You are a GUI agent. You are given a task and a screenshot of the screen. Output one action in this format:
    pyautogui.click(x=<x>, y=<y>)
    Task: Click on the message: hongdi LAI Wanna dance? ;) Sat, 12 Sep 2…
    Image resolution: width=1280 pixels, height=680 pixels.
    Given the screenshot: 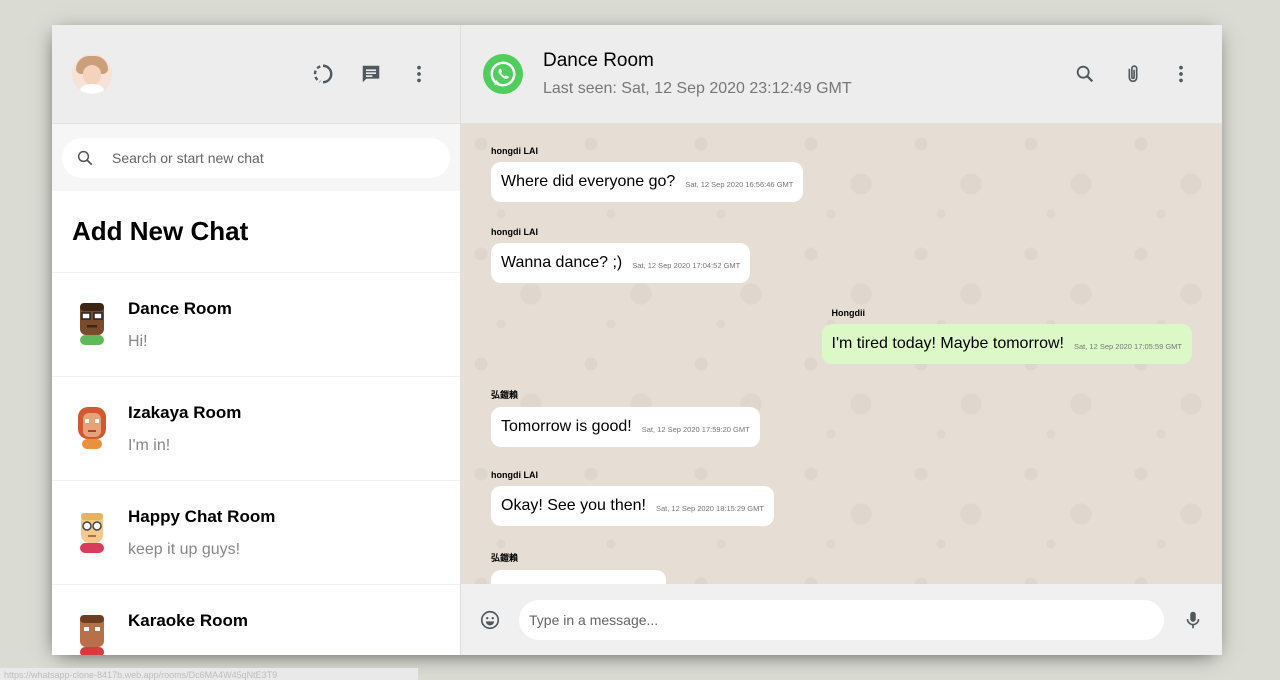 What is the action you would take?
    pyautogui.click(x=621, y=255)
    